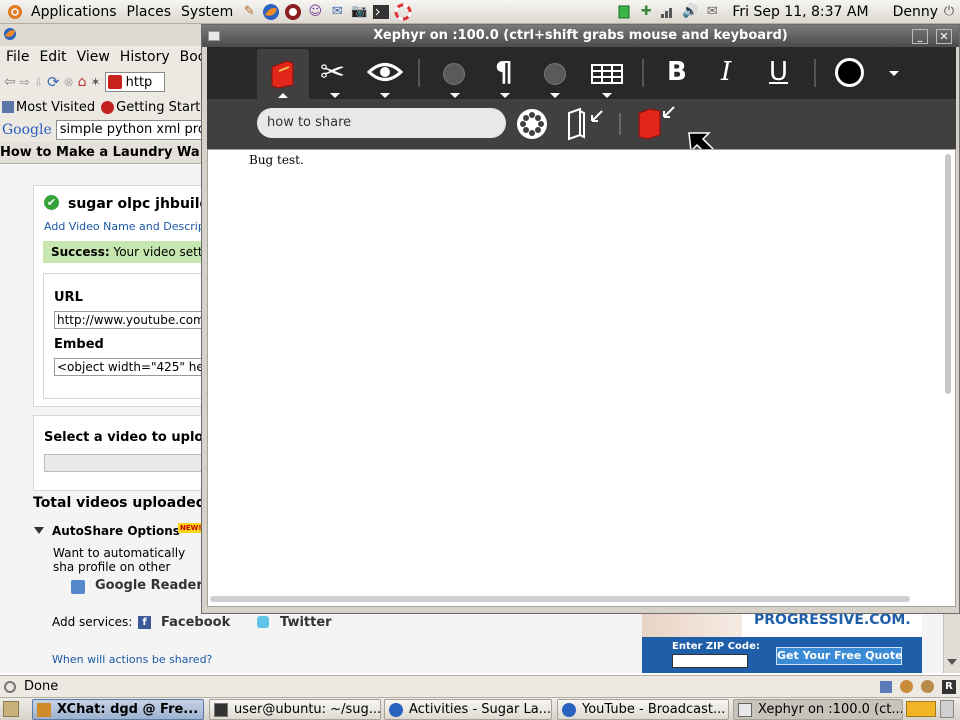  What do you see at coordinates (249, 12) in the screenshot?
I see `gimp-launcher-icon: ✎` at bounding box center [249, 12].